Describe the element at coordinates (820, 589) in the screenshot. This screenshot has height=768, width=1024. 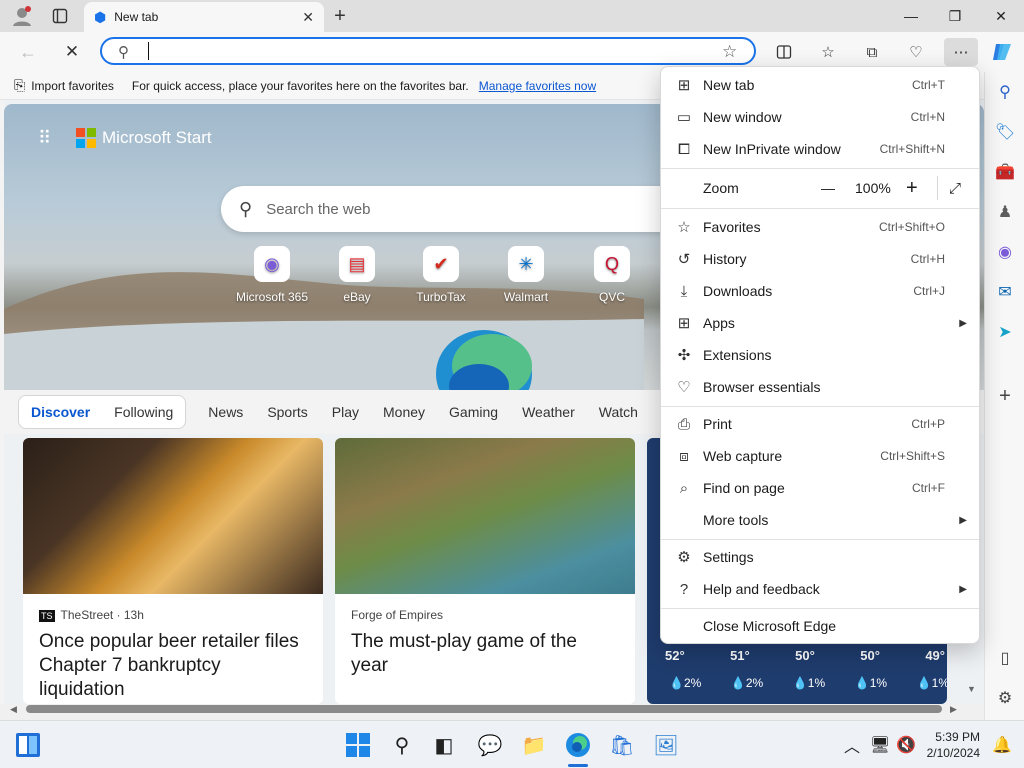
I see `menu-help-and-feedback: ? Help and feedback ▶` at that location.